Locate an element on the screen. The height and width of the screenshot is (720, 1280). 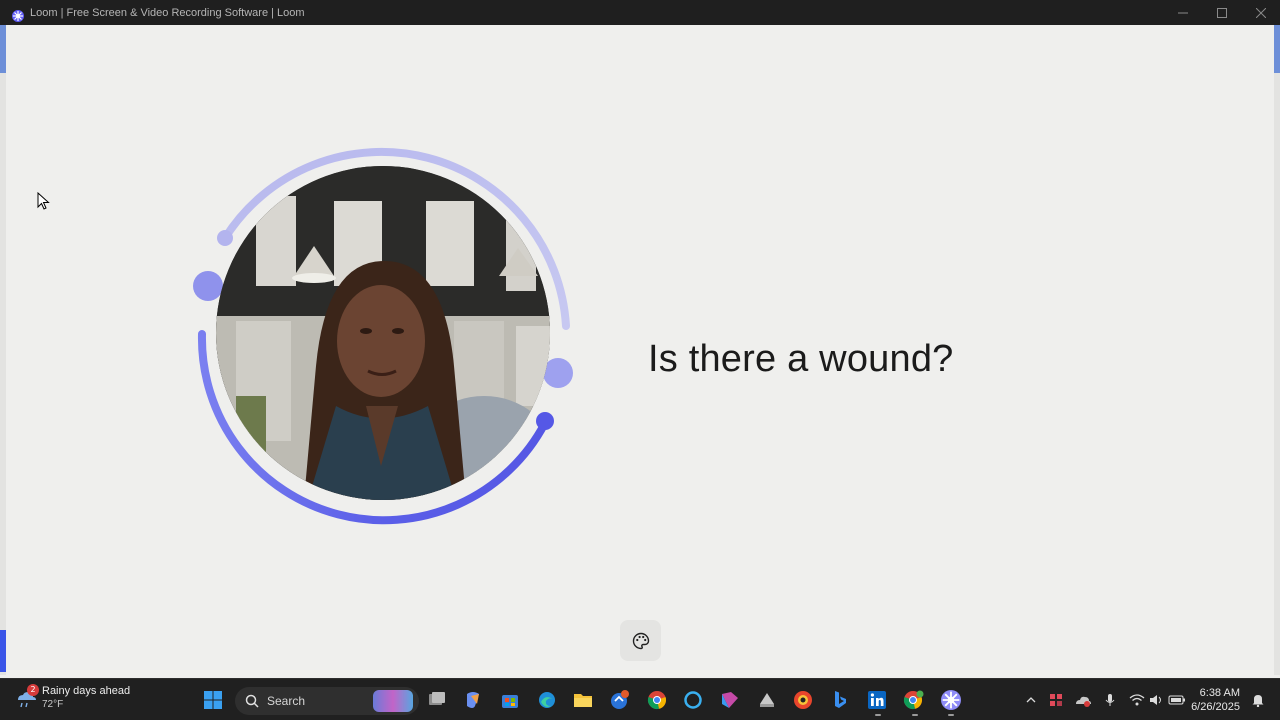
palette-icon is located at coordinates (640, 640).